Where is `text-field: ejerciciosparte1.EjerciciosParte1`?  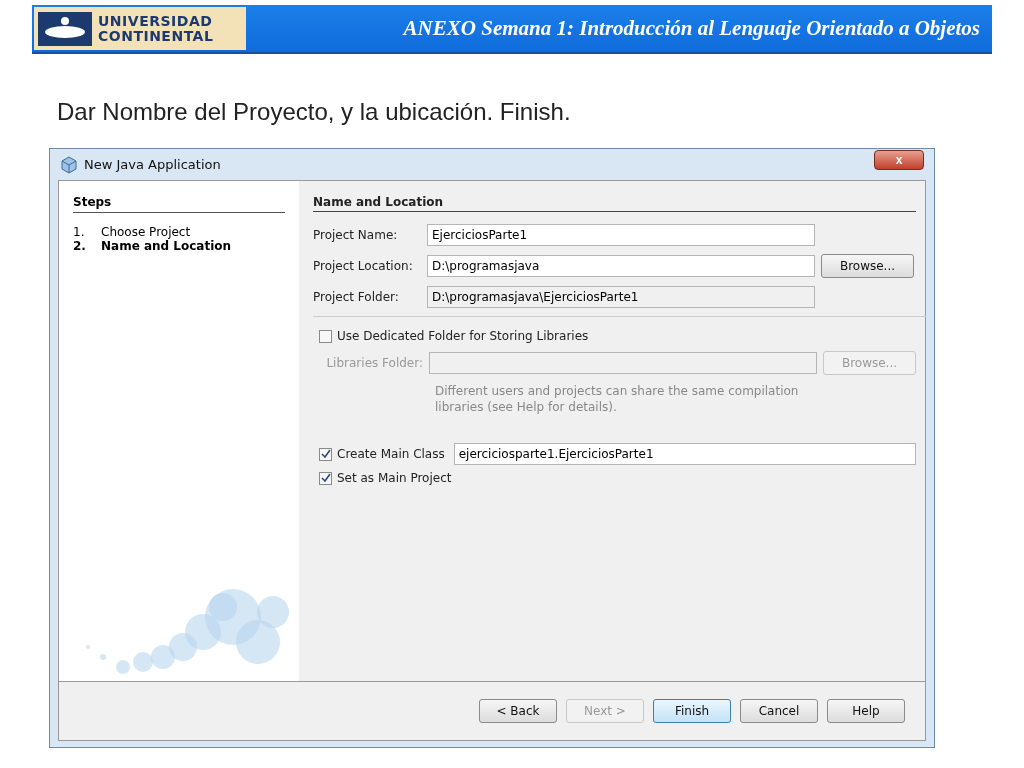
text-field: ejerciciosparte1.EjerciciosParte1 is located at coordinates (684, 454).